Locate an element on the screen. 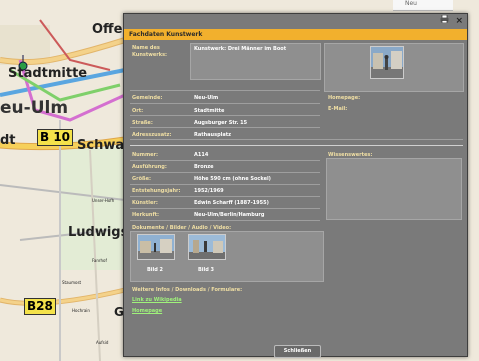 The height and width of the screenshot is (361, 479). adresszusatz-label: Adresszusatz: is located at coordinates (152, 135).